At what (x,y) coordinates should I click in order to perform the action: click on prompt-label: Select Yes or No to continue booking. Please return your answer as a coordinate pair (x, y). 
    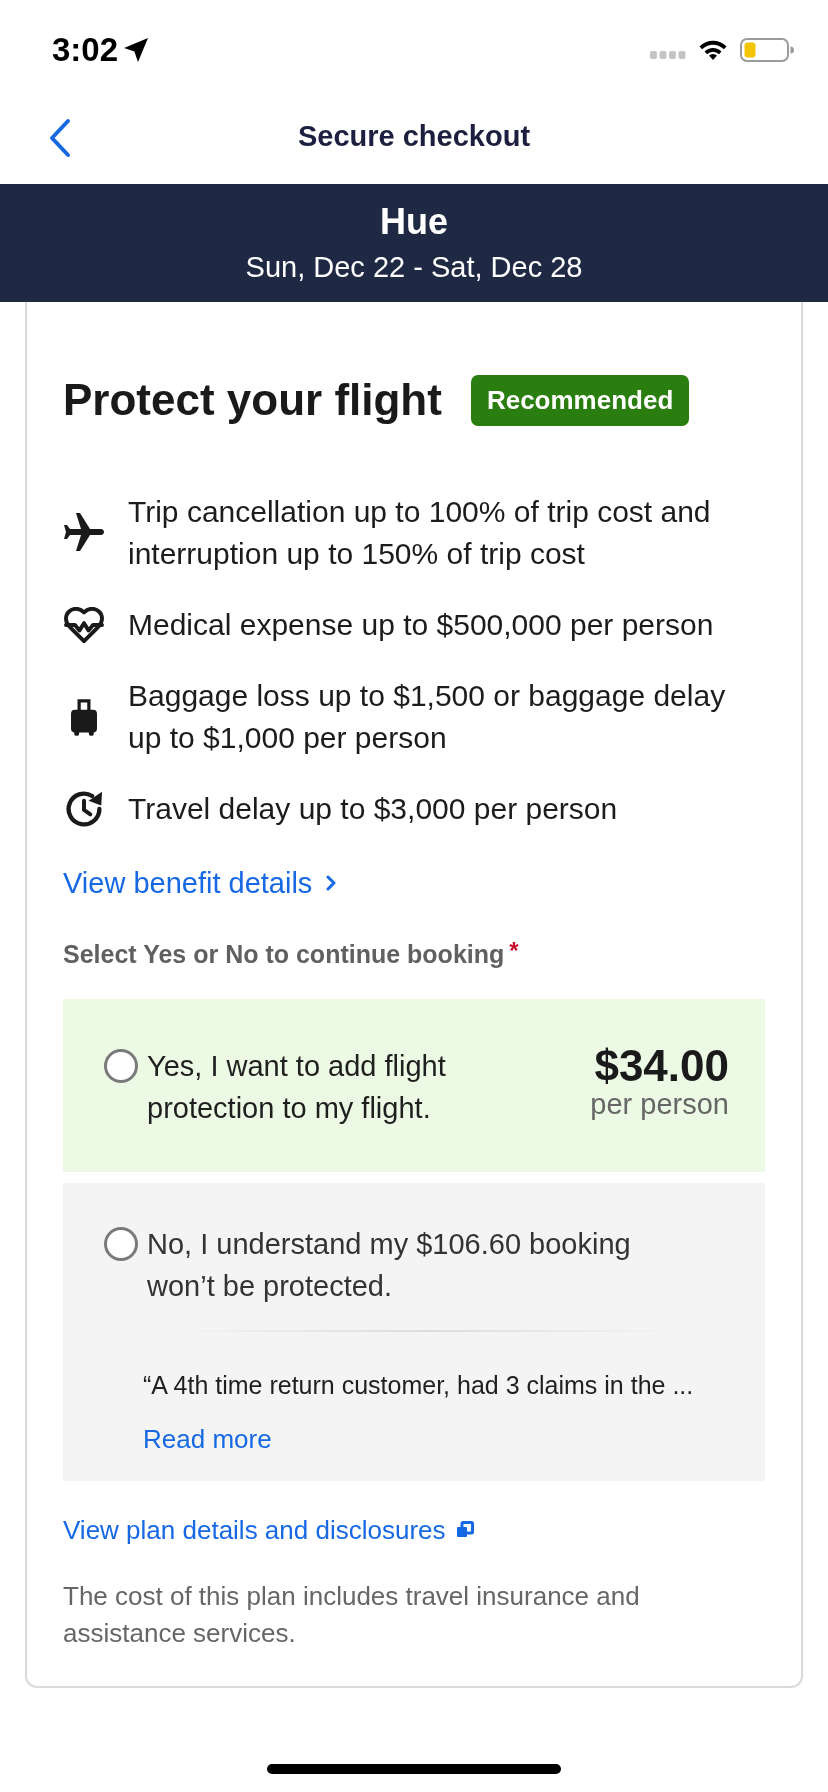
    Looking at the image, I should click on (284, 954).